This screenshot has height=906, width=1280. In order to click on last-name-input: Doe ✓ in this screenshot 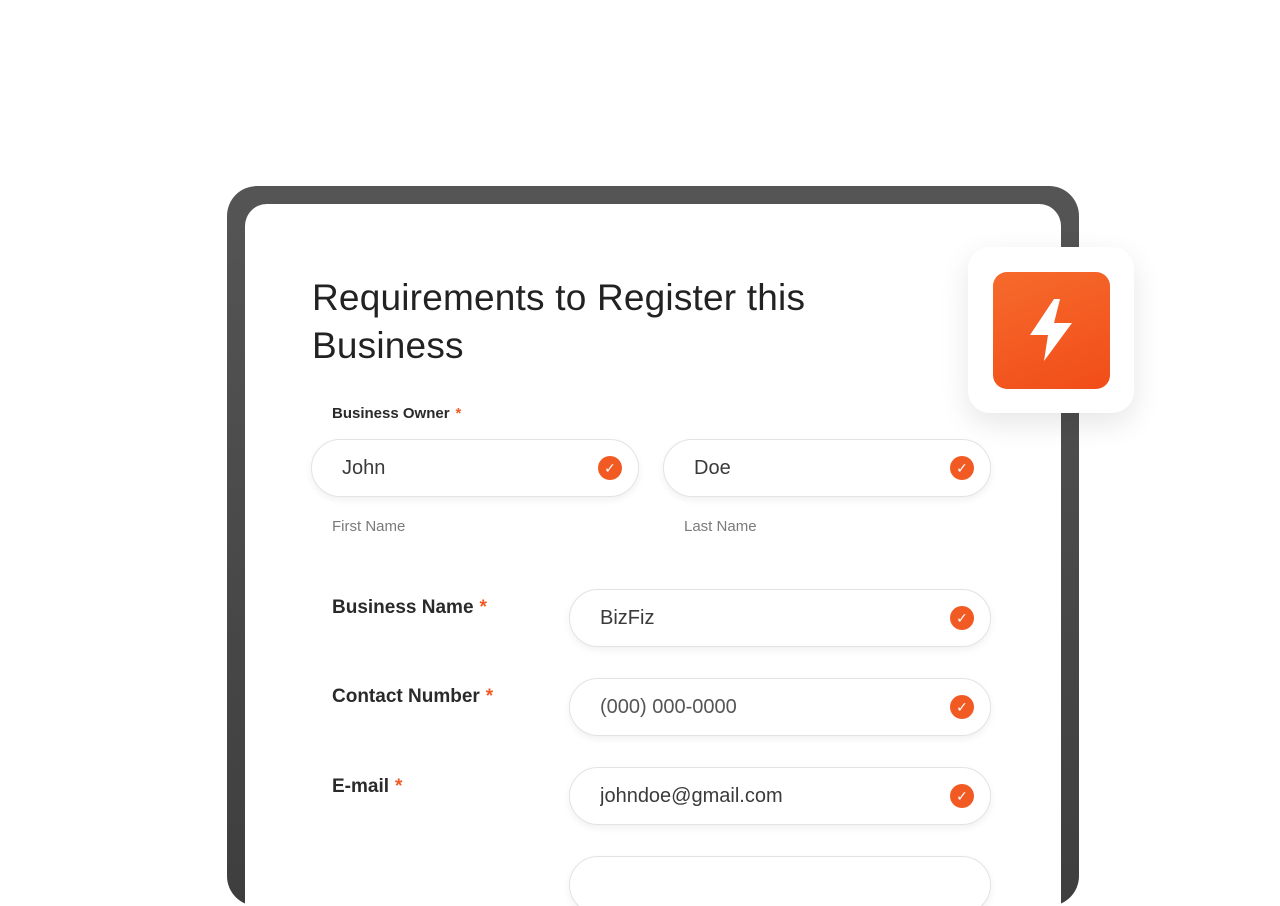, I will do `click(827, 468)`.